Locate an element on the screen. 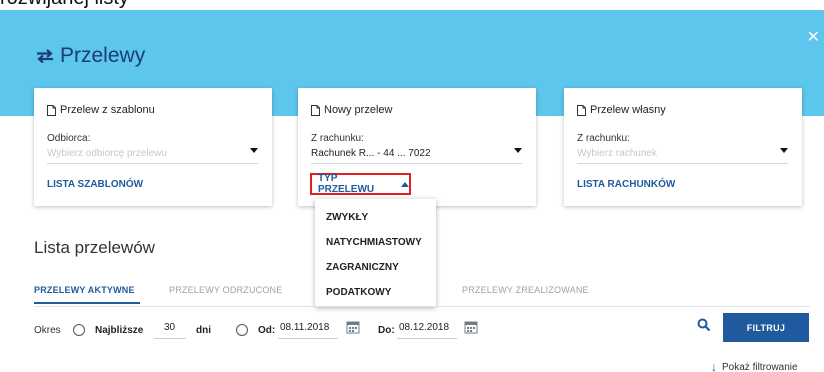 This screenshot has height=372, width=824. card-header: Przelew własny is located at coordinates (621, 110).